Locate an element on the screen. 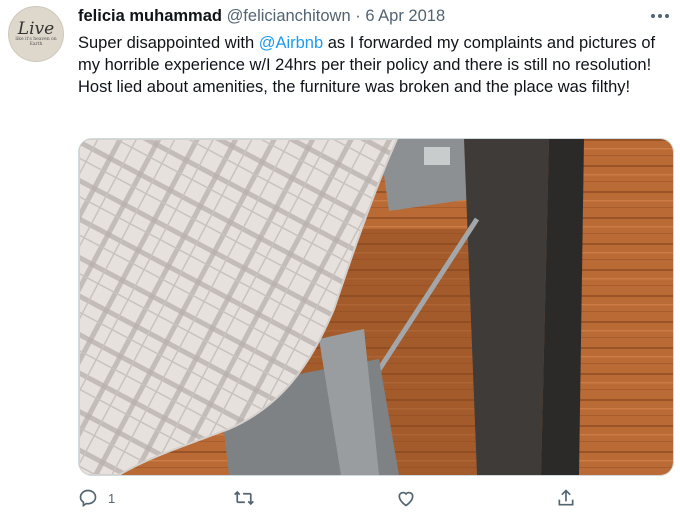  display-name: felicia muhammad is located at coordinates (150, 16).